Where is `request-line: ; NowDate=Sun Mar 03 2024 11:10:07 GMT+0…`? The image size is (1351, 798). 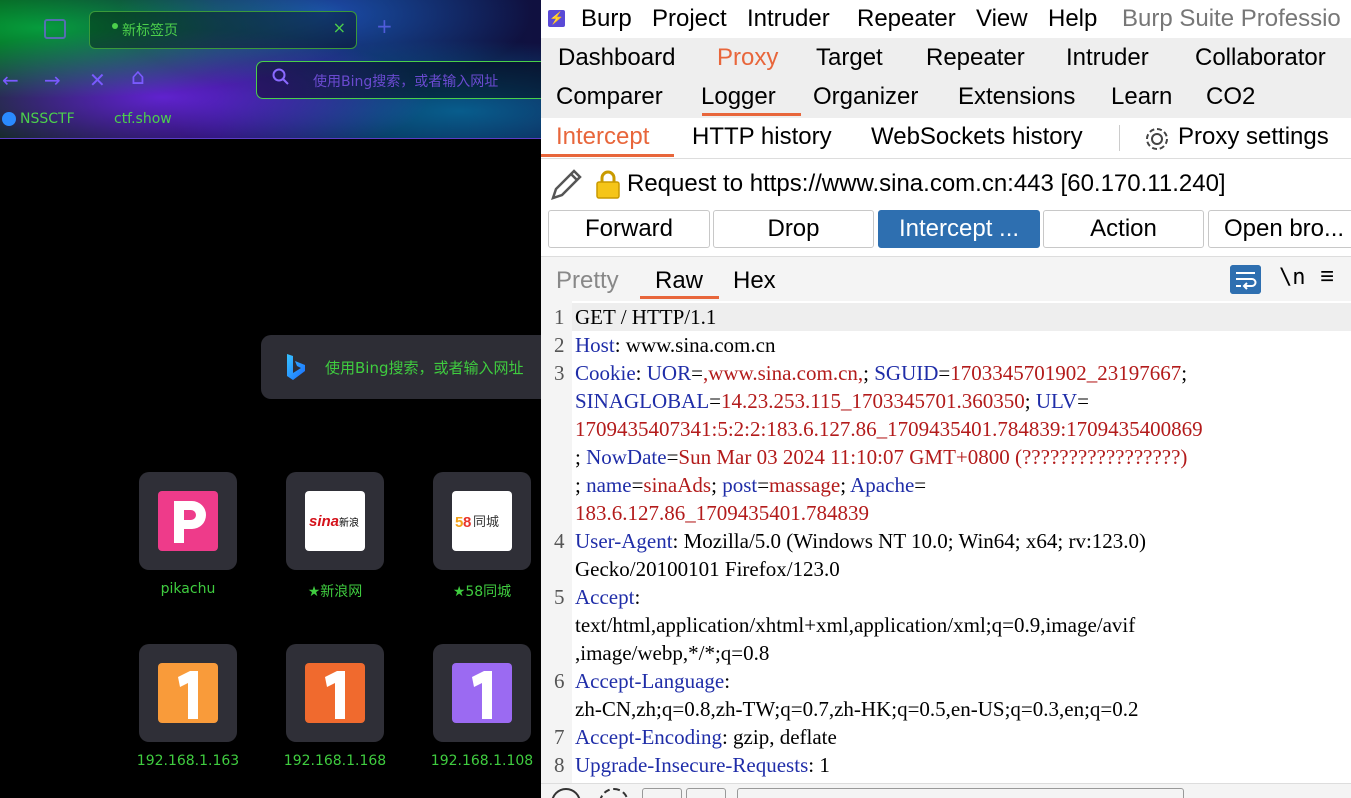 request-line: ; NowDate=Sun Mar 03 2024 11:10:07 GMT+0… is located at coordinates (881, 457).